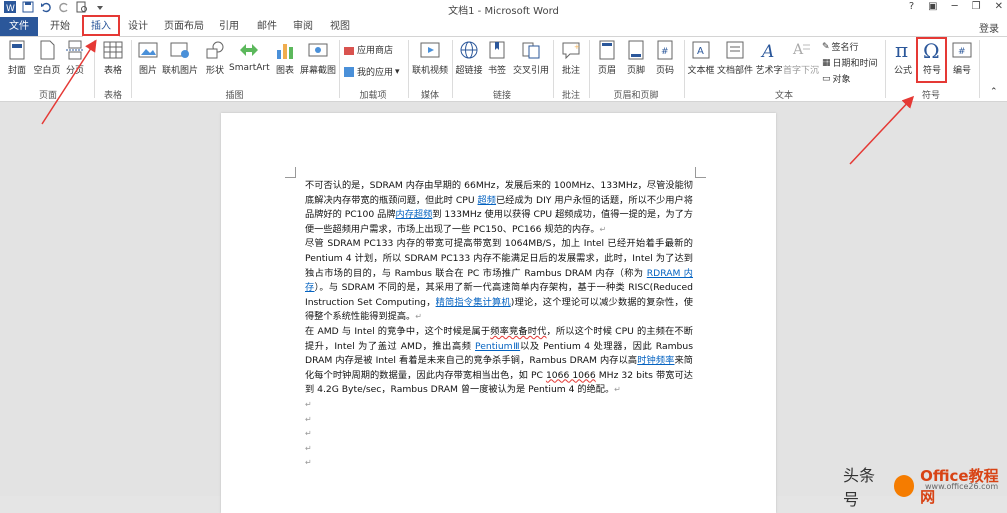  What do you see at coordinates (882, 130) in the screenshot?
I see `arrow-to-symbol-button` at bounding box center [882, 130].